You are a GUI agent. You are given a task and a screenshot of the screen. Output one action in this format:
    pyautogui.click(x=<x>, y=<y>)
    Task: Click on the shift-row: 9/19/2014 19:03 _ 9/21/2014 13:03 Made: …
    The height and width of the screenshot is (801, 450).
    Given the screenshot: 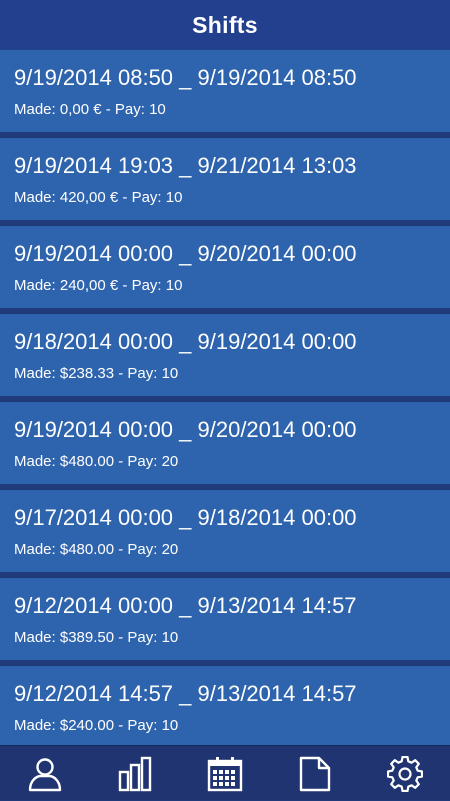 What is the action you would take?
    pyautogui.click(x=225, y=180)
    